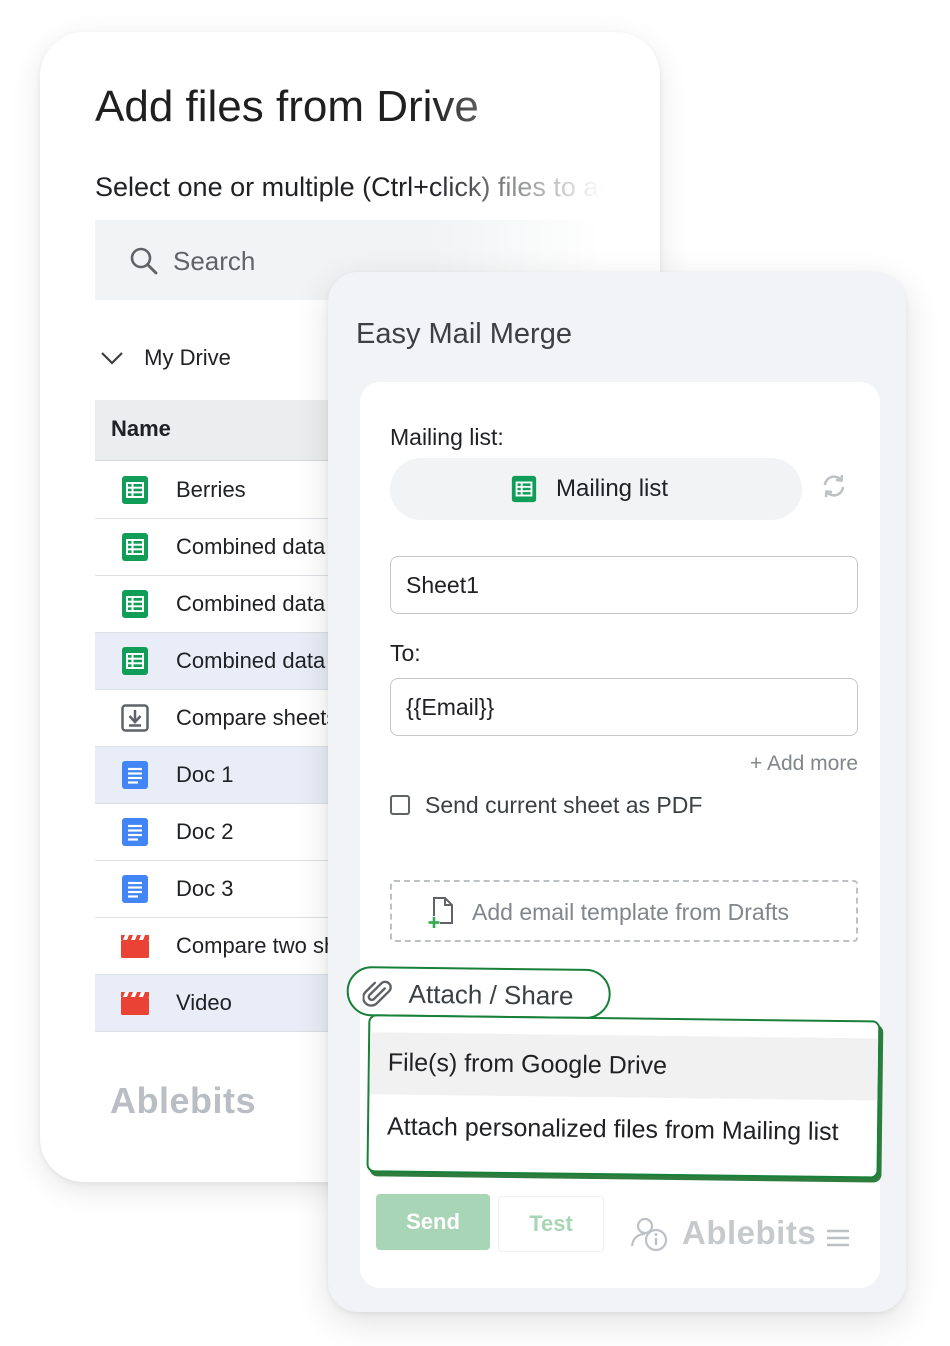  What do you see at coordinates (257, 717) in the screenshot?
I see `file-name: Compare sheets` at bounding box center [257, 717].